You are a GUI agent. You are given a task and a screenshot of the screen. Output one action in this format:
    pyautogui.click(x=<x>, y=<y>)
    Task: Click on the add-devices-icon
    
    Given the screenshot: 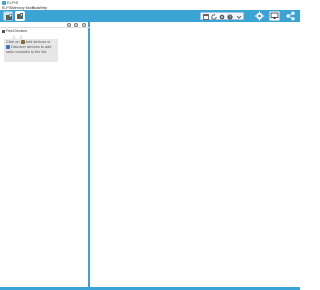 What is the action you would take?
    pyautogui.click(x=22, y=42)
    